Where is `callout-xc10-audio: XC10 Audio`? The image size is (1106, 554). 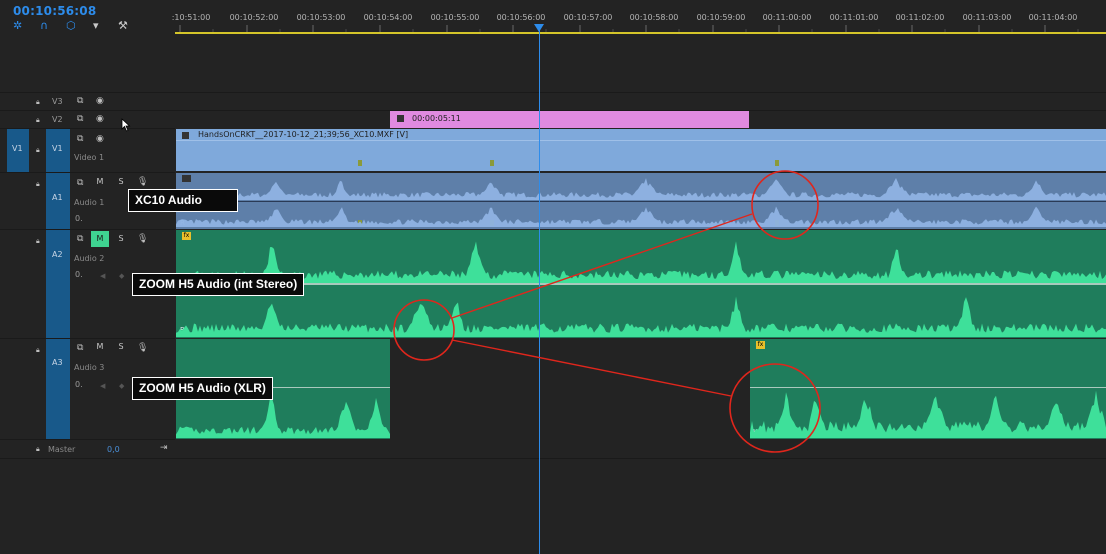
callout-xc10-audio: XC10 Audio is located at coordinates (183, 200).